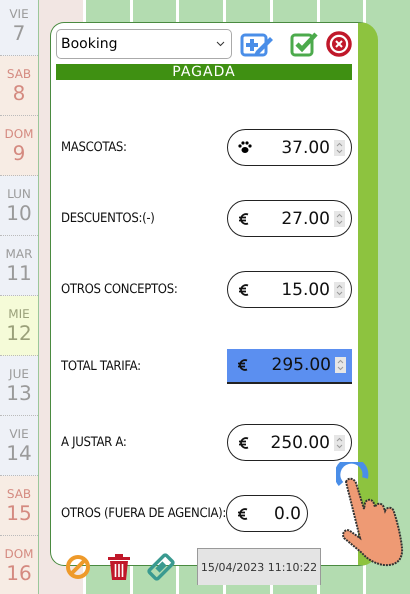 The height and width of the screenshot is (594, 410). What do you see at coordinates (108, 218) in the screenshot?
I see `field-label: DESCUENTOS:(-)` at bounding box center [108, 218].